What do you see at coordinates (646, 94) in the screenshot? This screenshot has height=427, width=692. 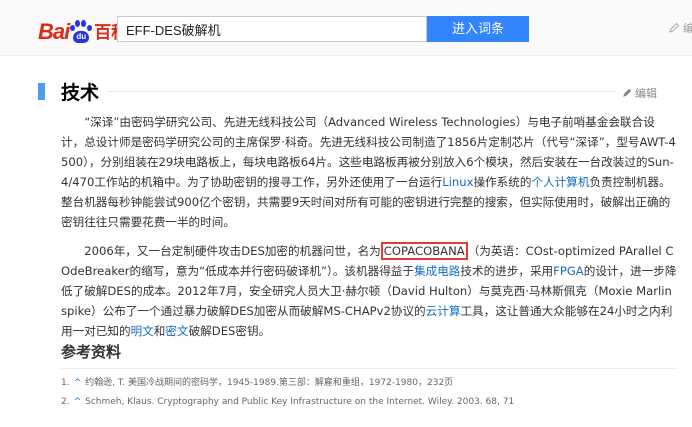 I see `section-edit-label: 编辑` at bounding box center [646, 94].